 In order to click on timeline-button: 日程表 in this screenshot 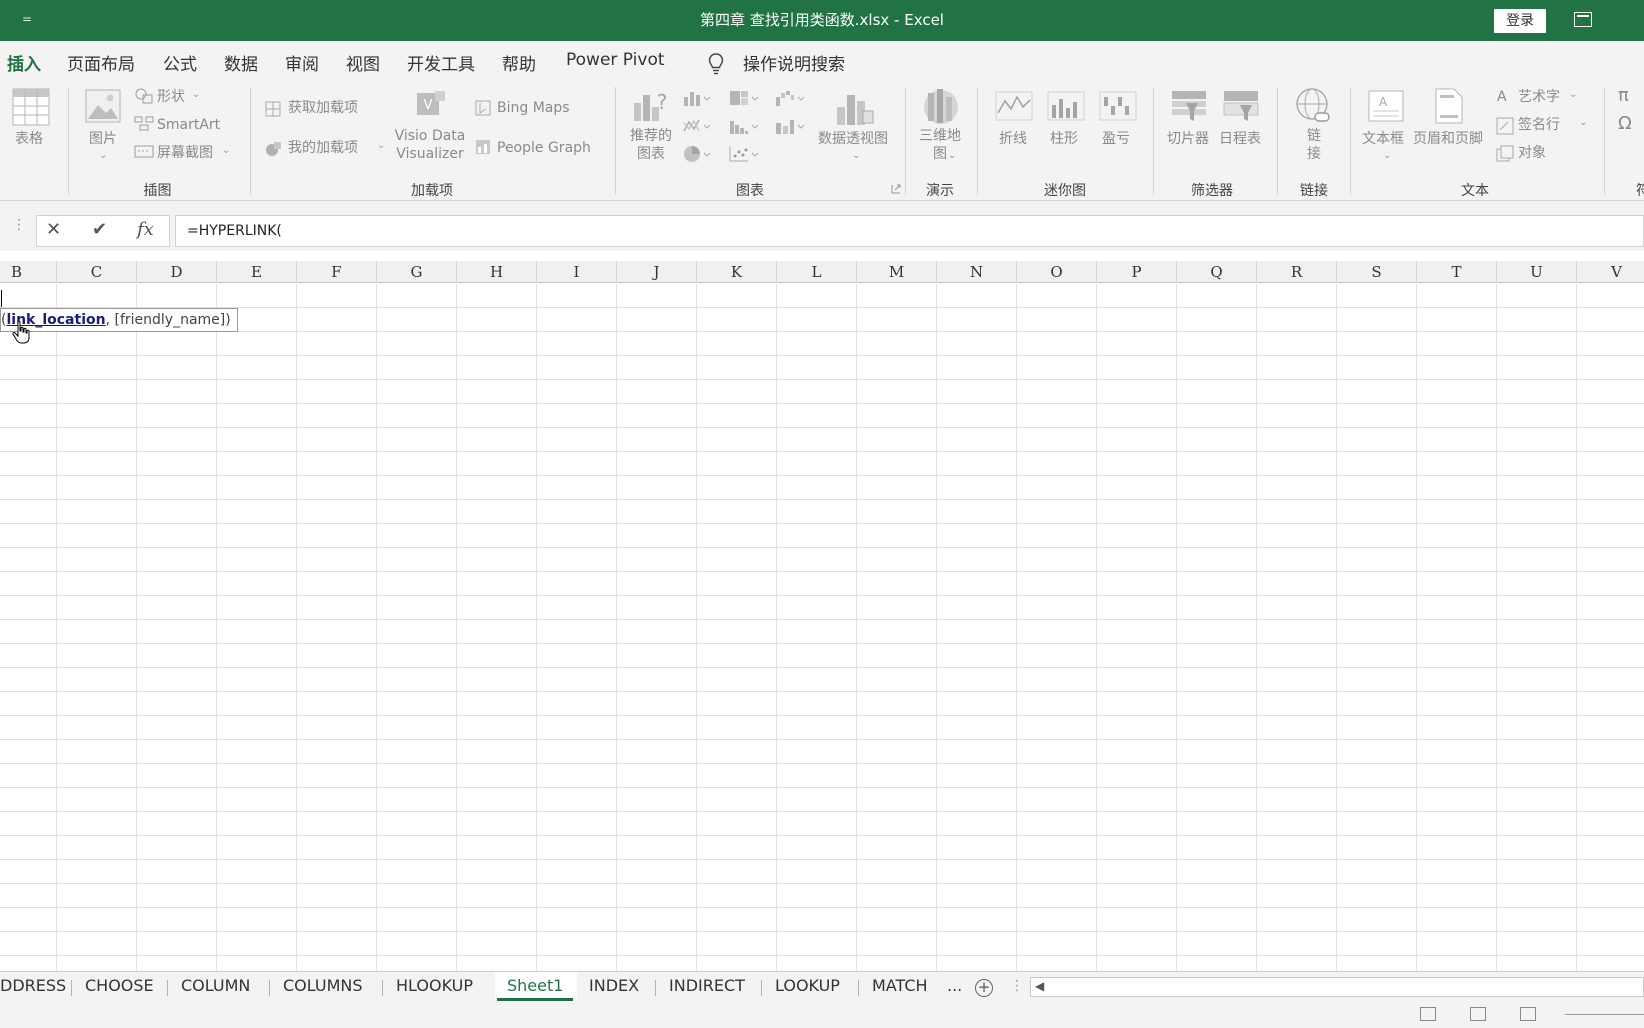, I will do `click(1240, 140)`.